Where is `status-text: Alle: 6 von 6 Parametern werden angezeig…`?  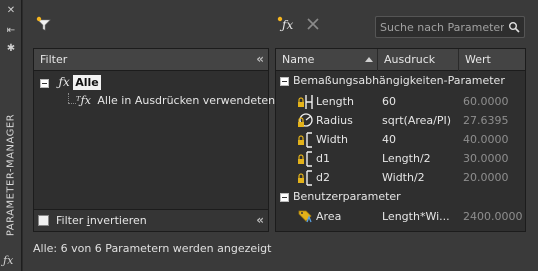 status-text: Alle: 6 von 6 Parametern werden angezeig… is located at coordinates (152, 248).